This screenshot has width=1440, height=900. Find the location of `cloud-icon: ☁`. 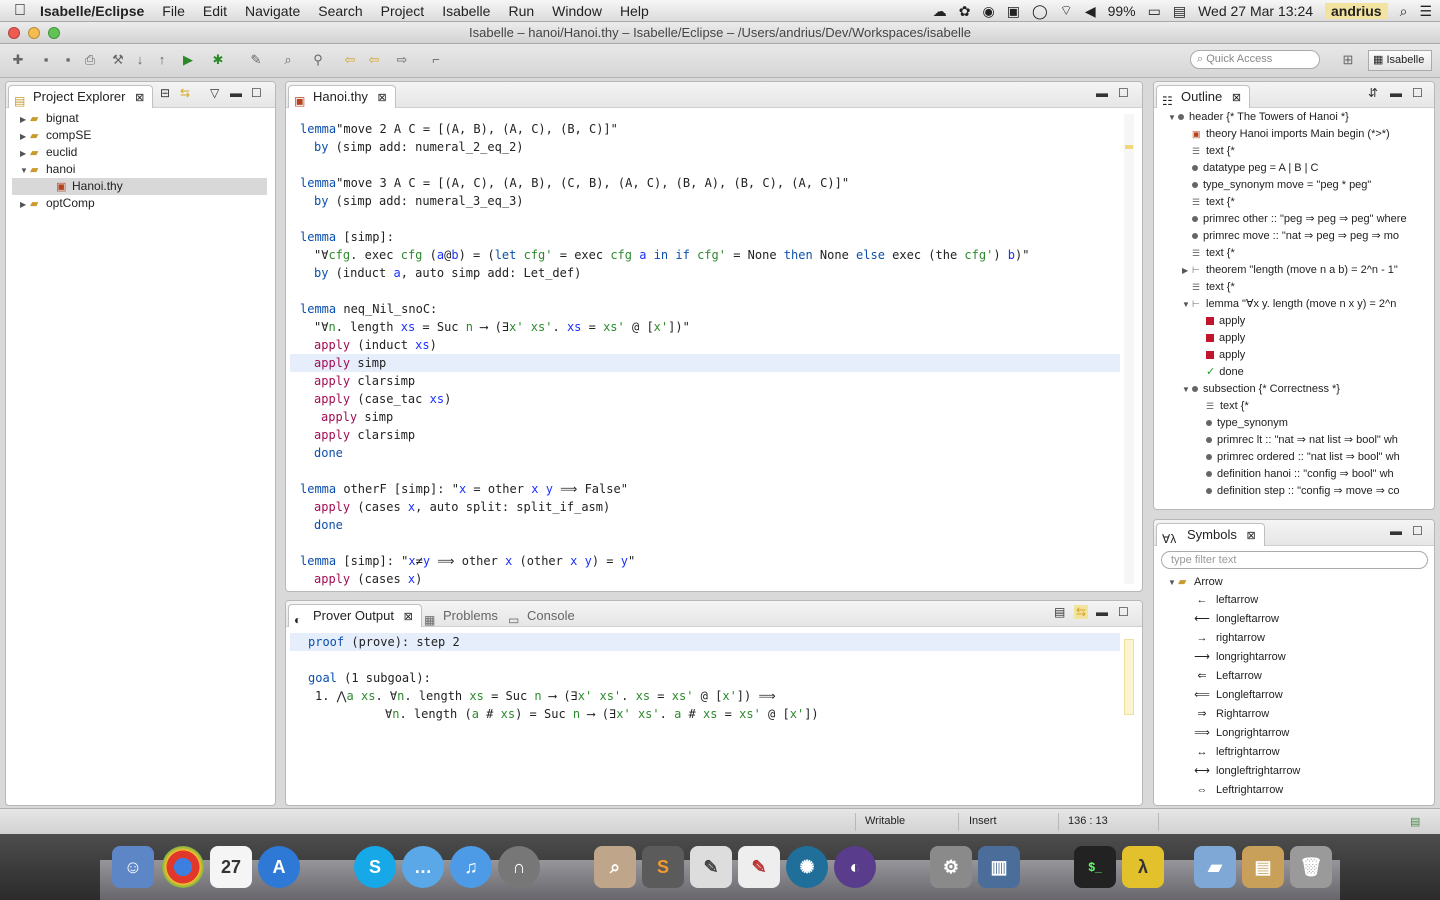

cloud-icon: ☁ is located at coordinates (940, 11).